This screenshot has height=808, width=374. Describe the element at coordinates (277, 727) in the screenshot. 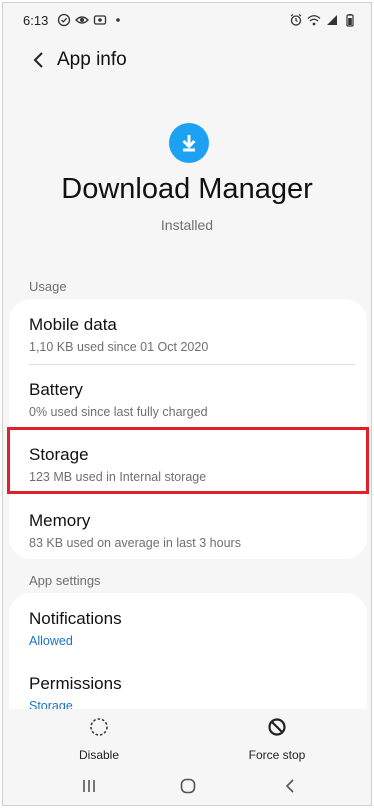

I see `force-stop-icon` at that location.